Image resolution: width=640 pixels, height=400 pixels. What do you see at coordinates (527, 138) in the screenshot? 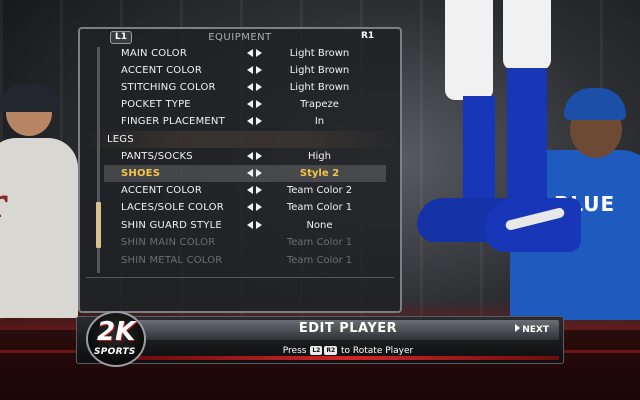
I see `player-sock-right` at bounding box center [527, 138].